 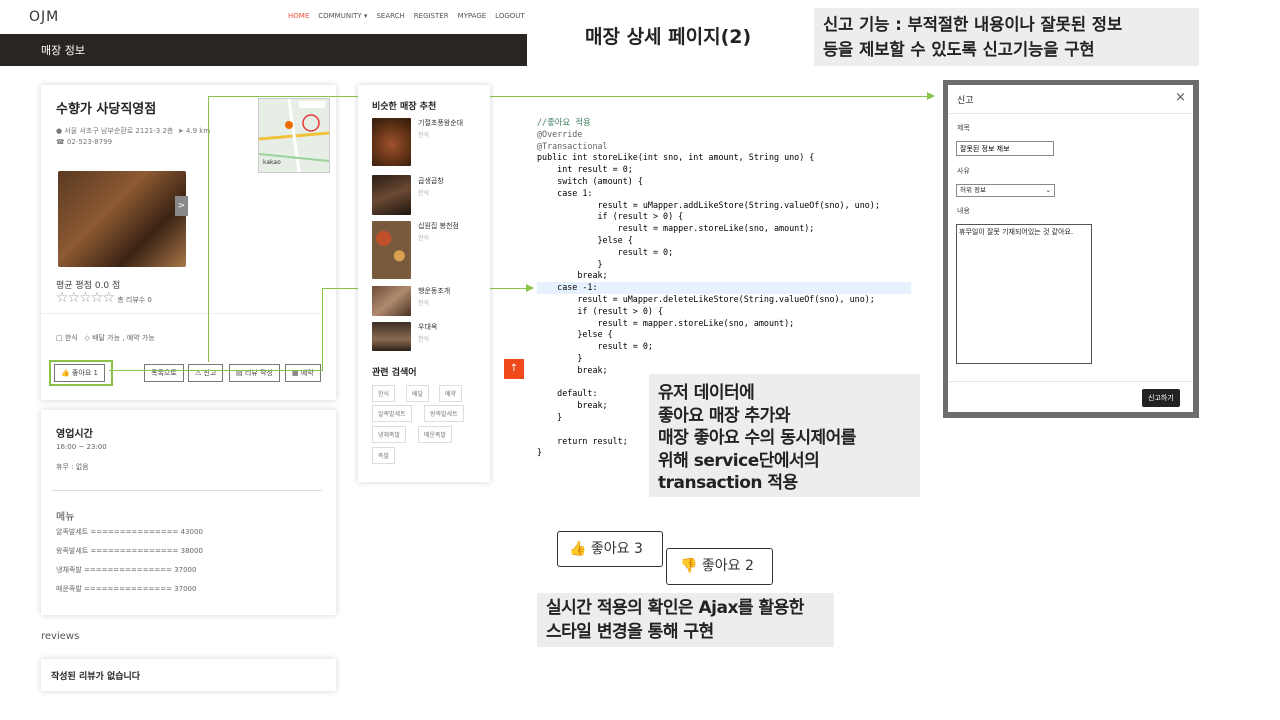 I want to click on menu-item: 매운족발 =============== 37000, so click(x=126, y=589).